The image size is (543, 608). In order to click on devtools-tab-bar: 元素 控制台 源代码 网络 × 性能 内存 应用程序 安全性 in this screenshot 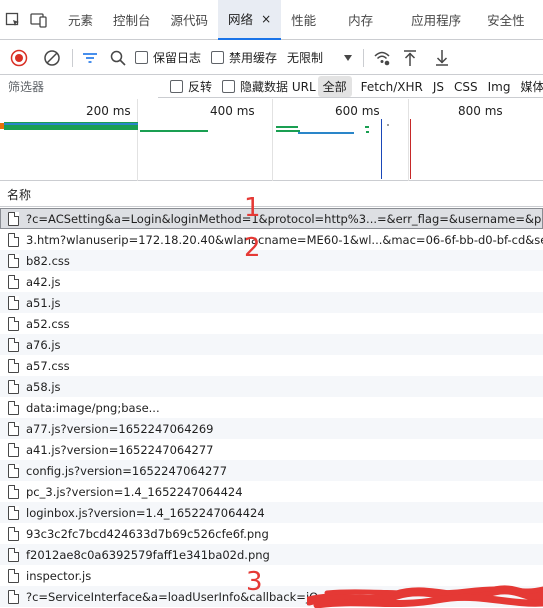, I will do `click(271, 20)`.